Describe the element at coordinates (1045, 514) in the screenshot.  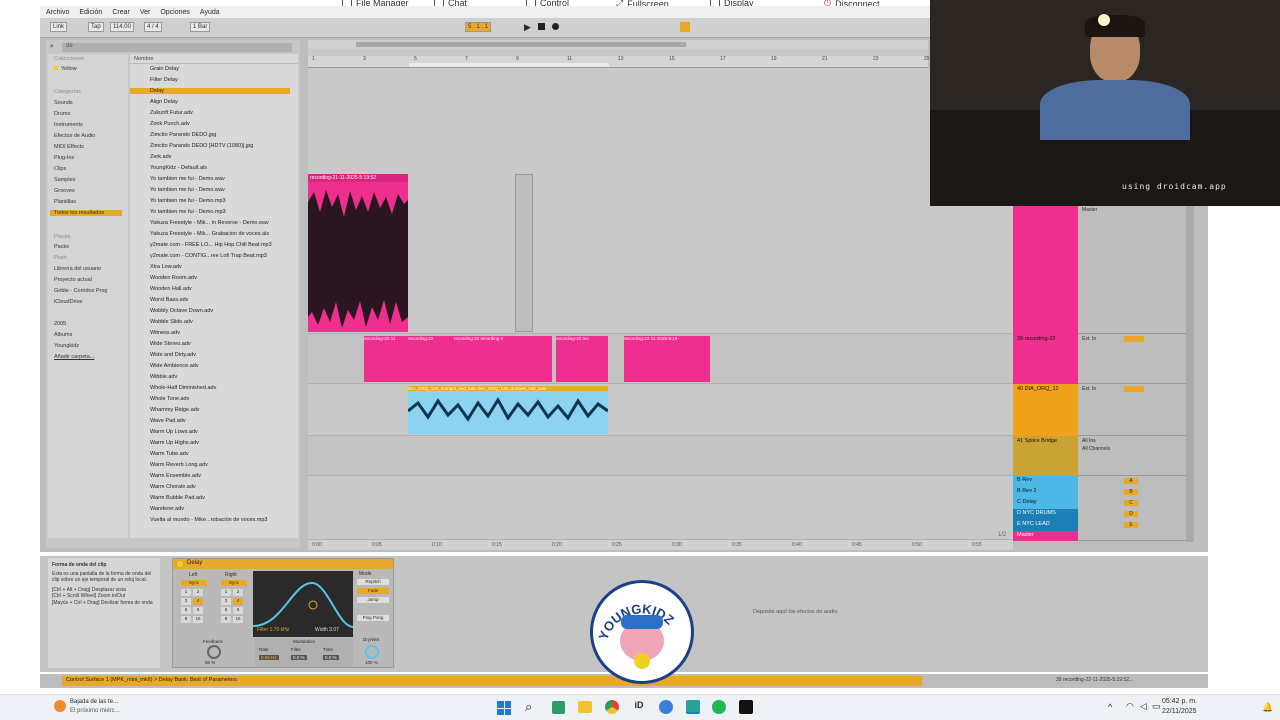
I see `return-d-nyc-drums: D NYC DRUMS` at that location.